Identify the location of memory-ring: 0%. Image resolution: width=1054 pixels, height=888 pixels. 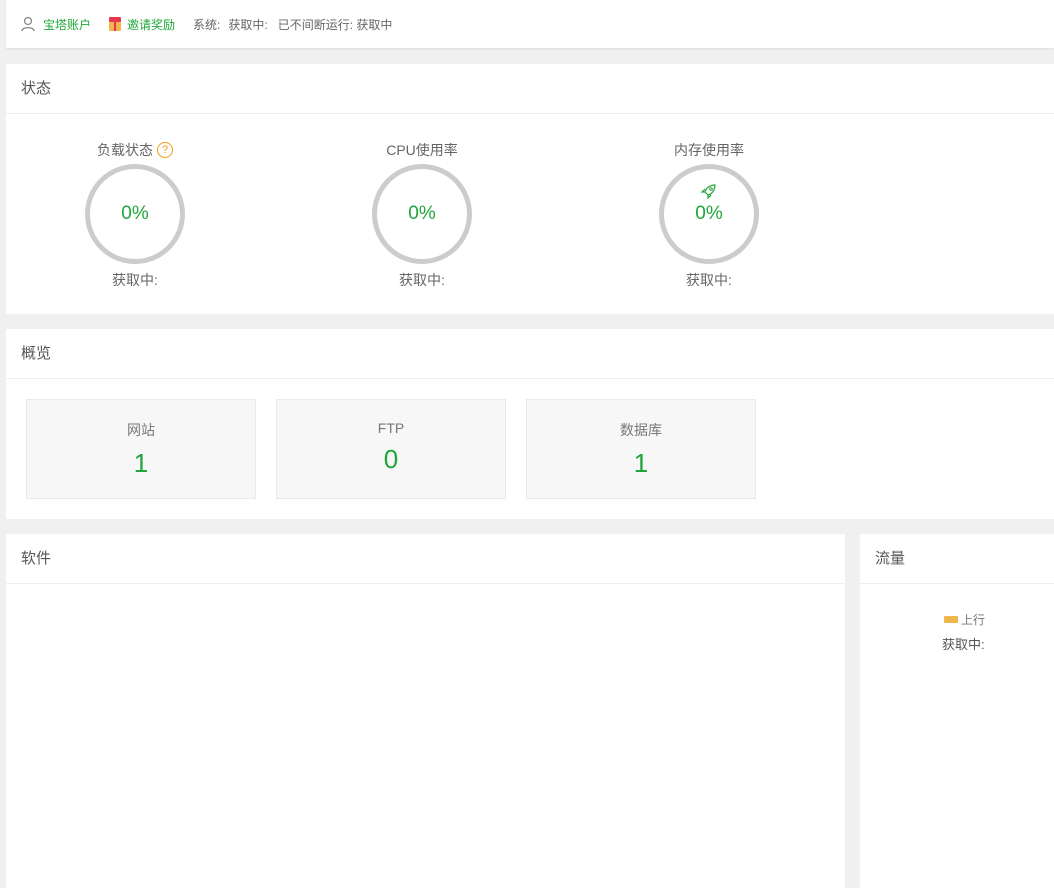
(709, 214).